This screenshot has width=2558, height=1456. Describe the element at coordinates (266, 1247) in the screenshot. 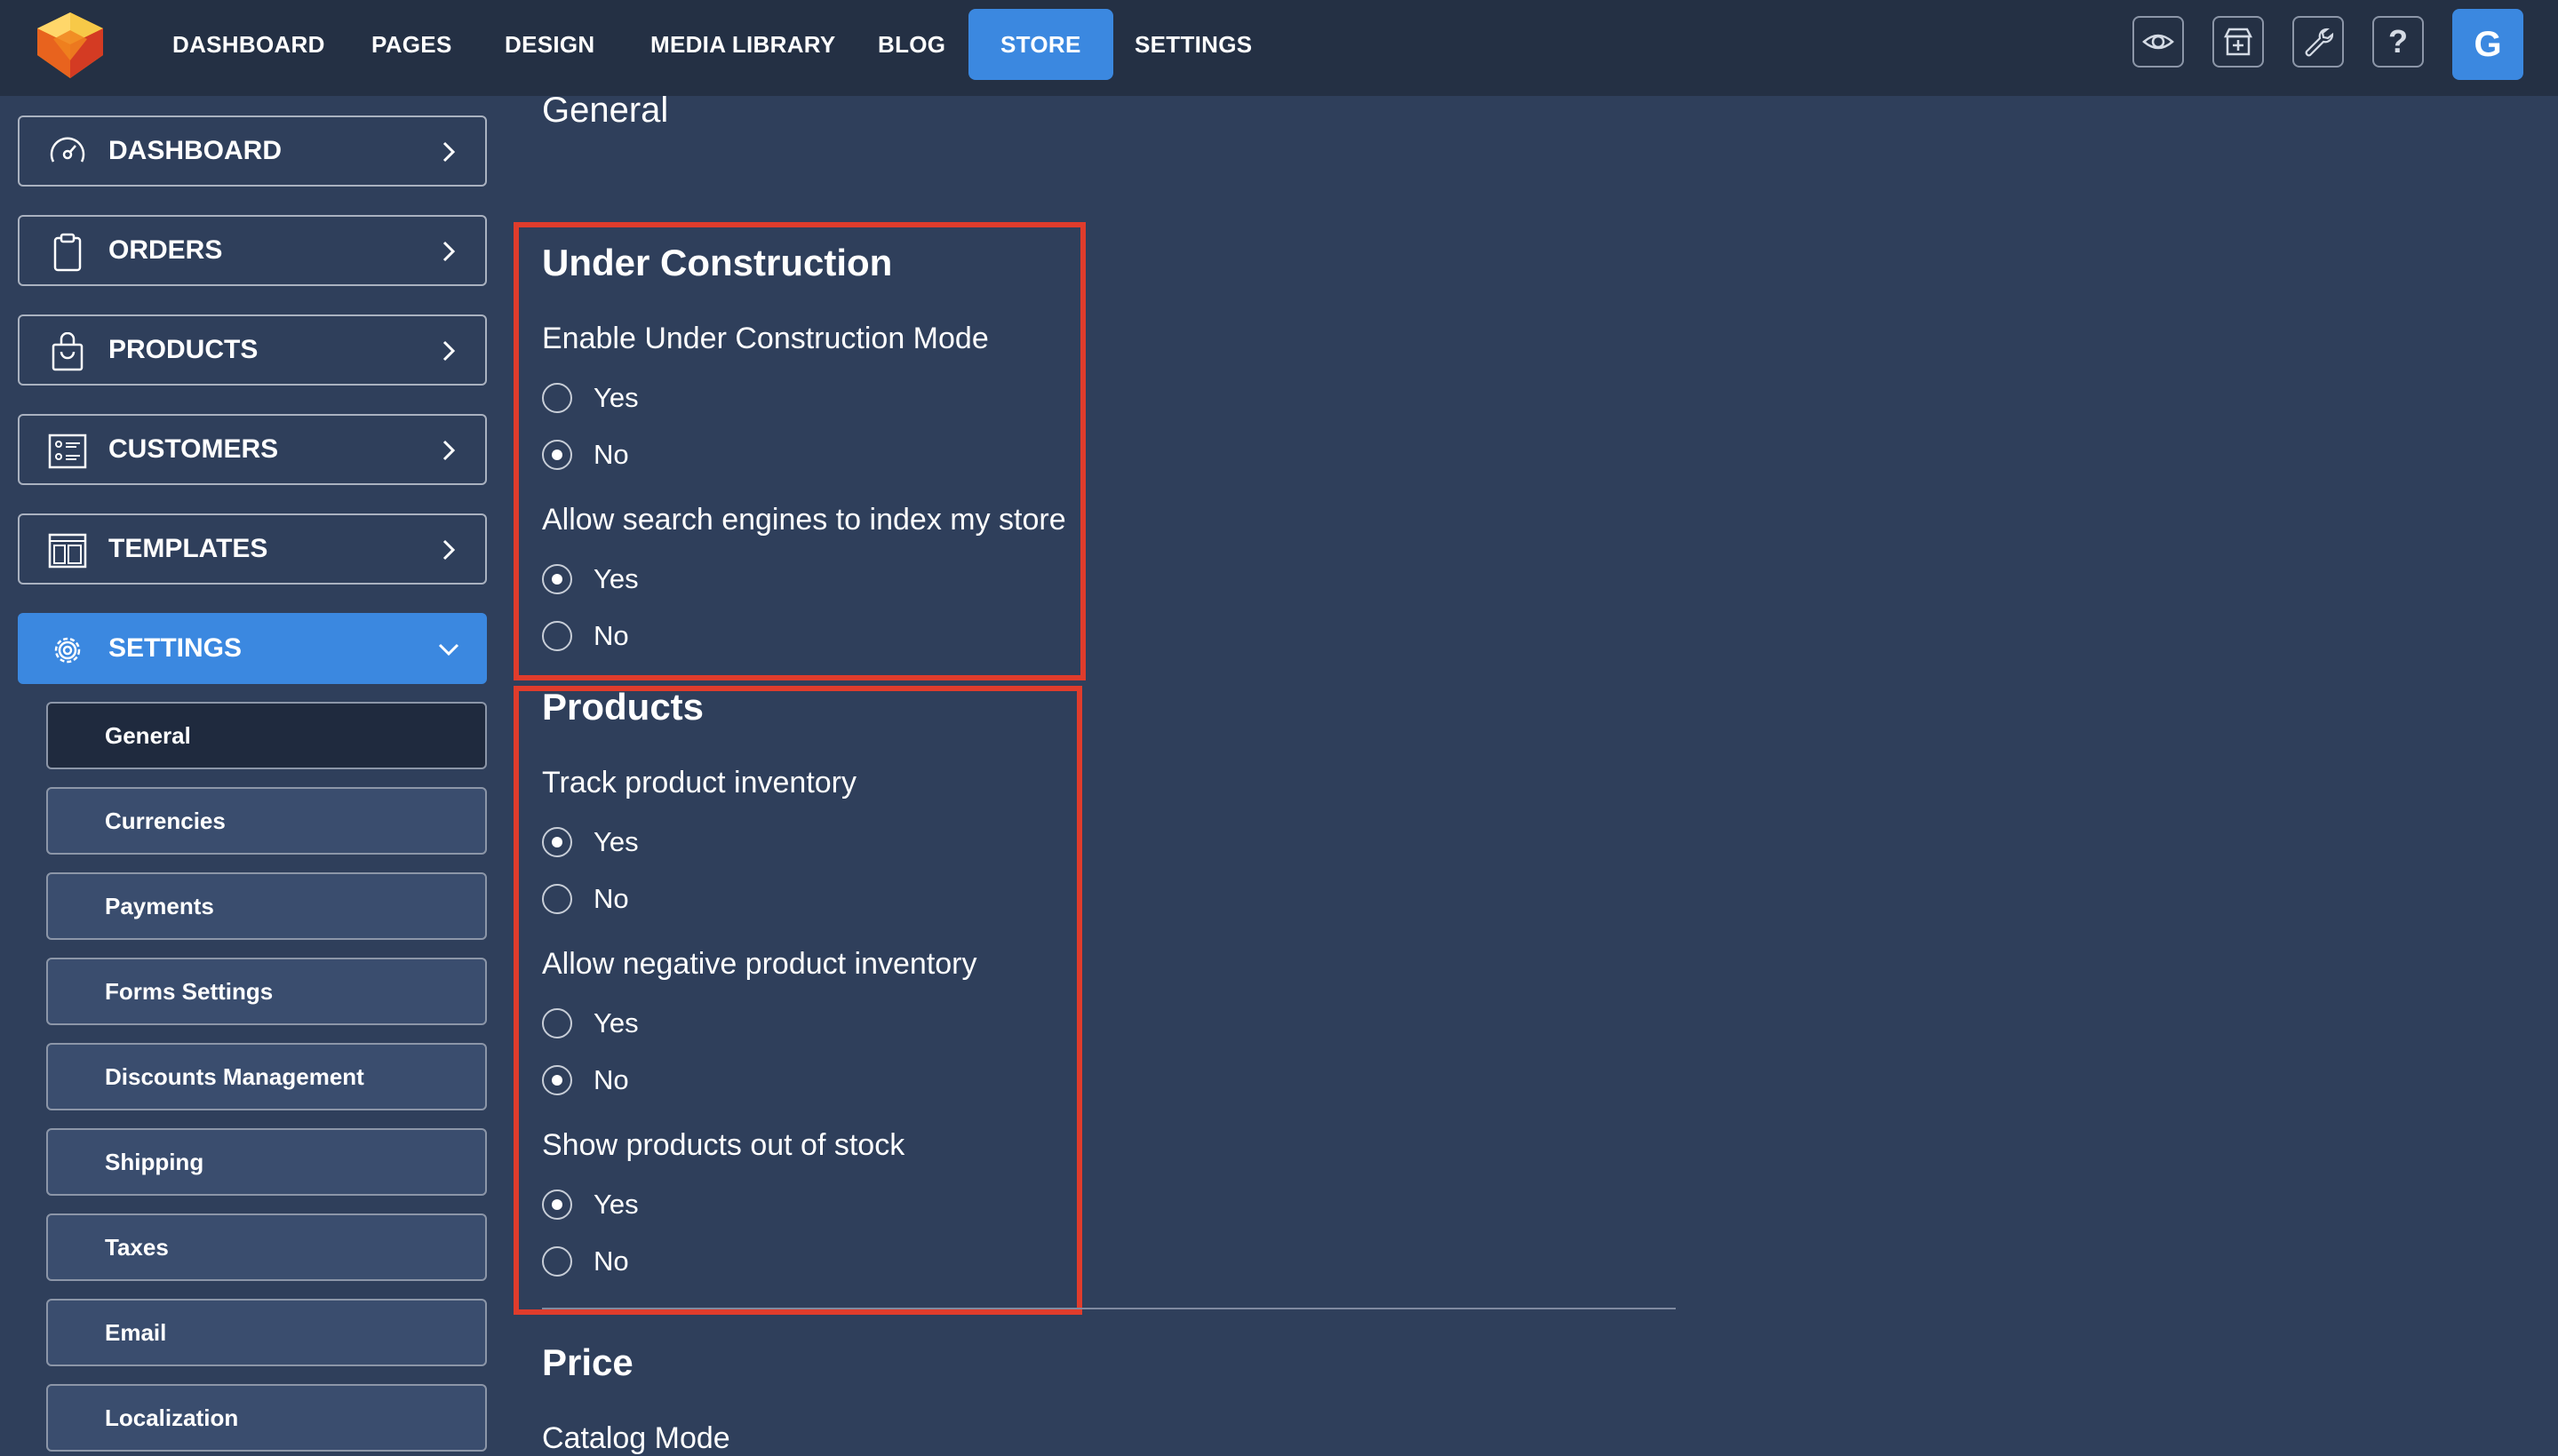

I see `settings-subitem-taxes: Taxes` at that location.